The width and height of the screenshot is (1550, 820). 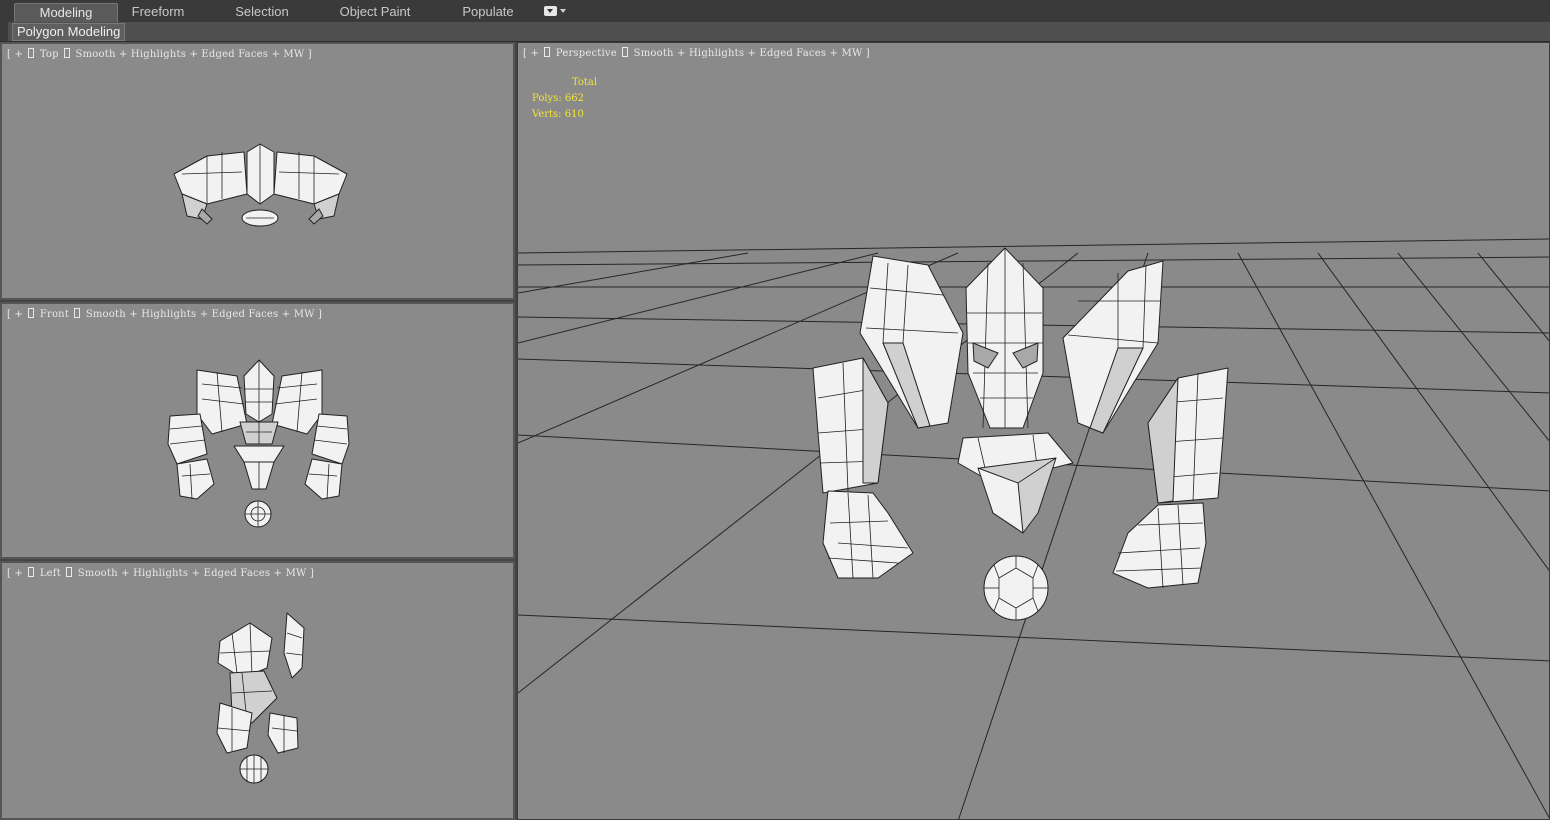 What do you see at coordinates (258, 443) in the screenshot?
I see `front-view-model` at bounding box center [258, 443].